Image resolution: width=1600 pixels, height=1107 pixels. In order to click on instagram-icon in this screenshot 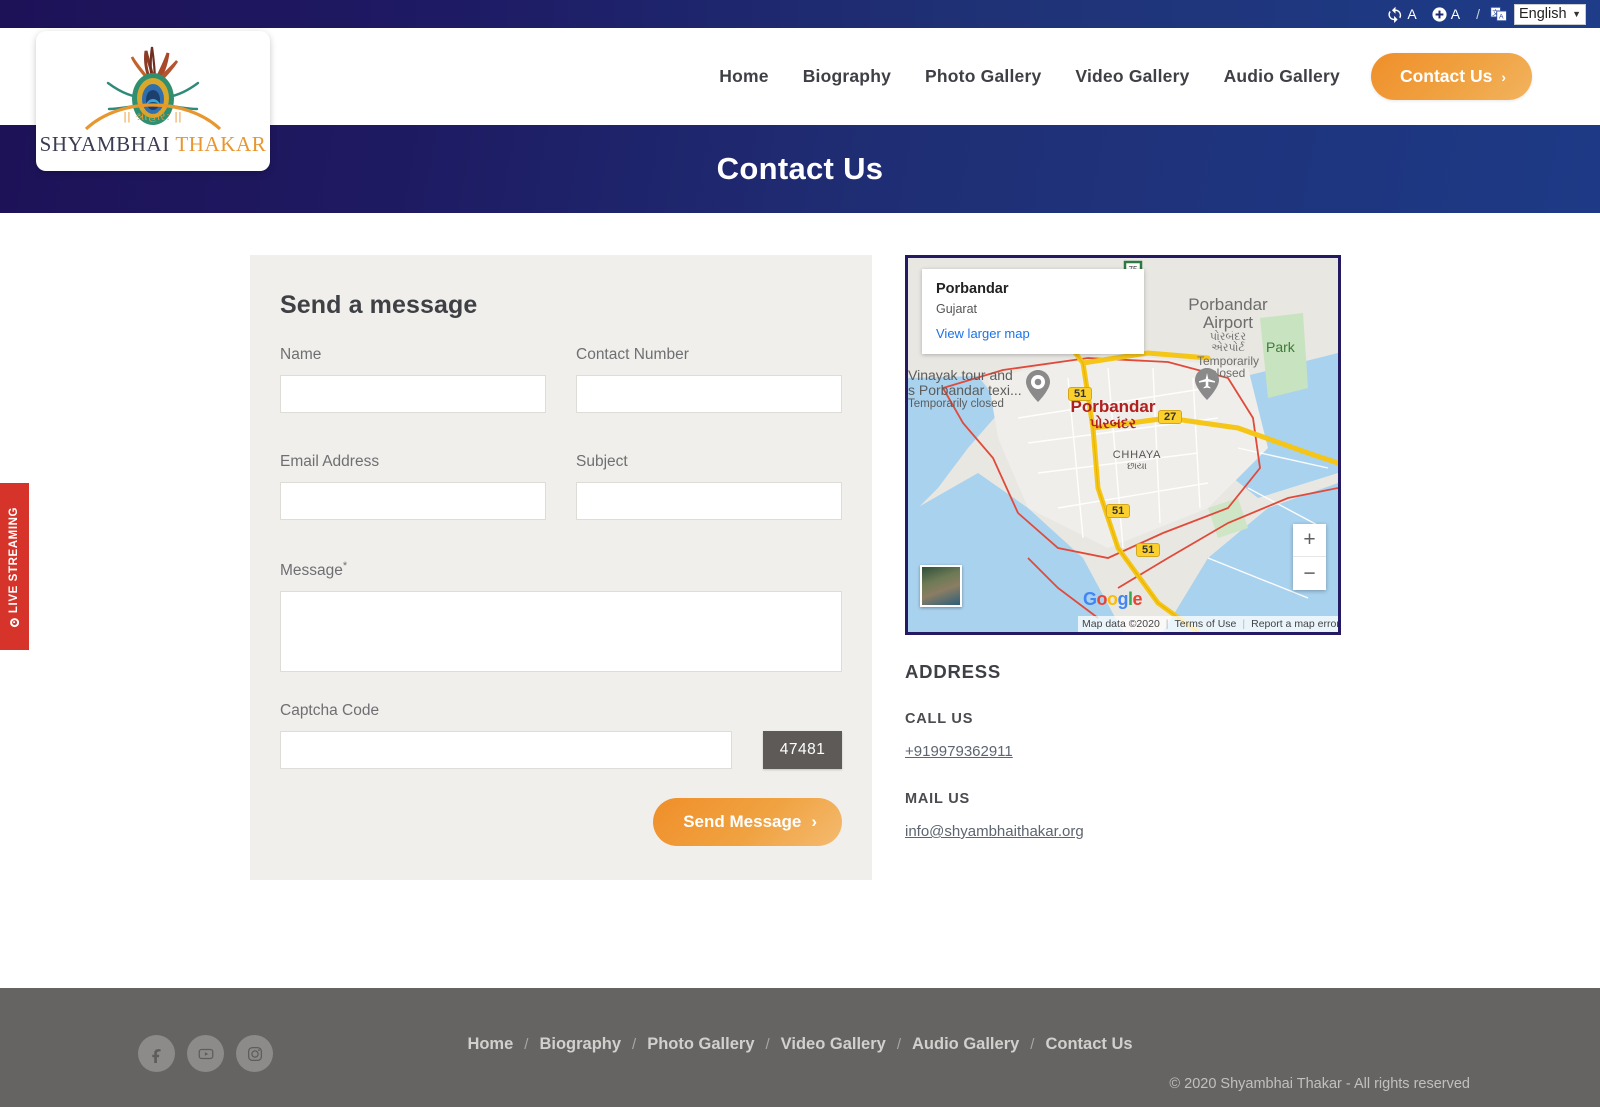, I will do `click(254, 1053)`.